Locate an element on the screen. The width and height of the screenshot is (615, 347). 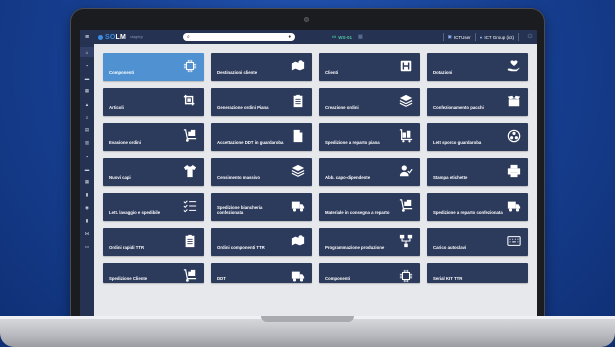
tile-label: Ordini componenti TTR is located at coordinates (241, 247).